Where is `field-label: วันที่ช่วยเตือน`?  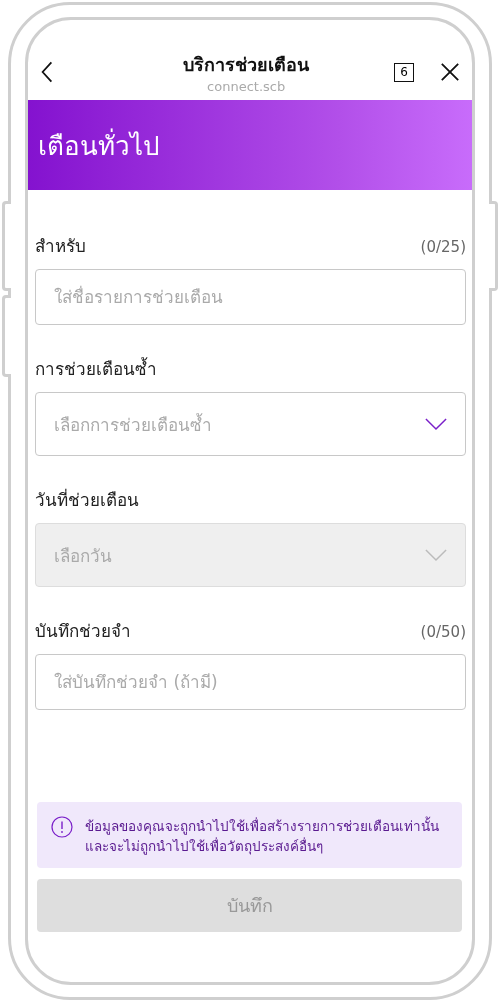
field-label: วันที่ช่วยเตือน is located at coordinates (87, 499).